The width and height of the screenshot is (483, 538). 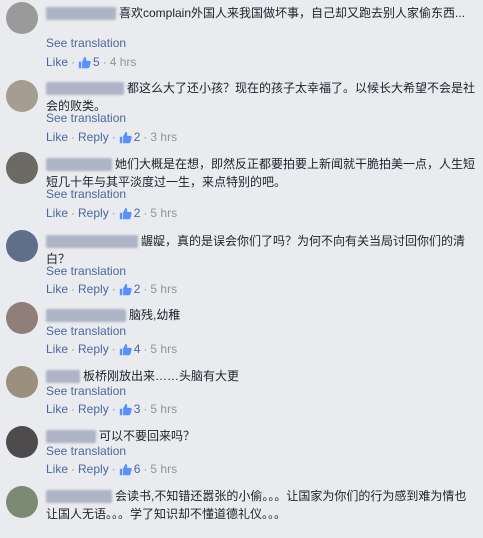 What do you see at coordinates (155, 315) in the screenshot?
I see `comment-text: 脑残,幼稚` at bounding box center [155, 315].